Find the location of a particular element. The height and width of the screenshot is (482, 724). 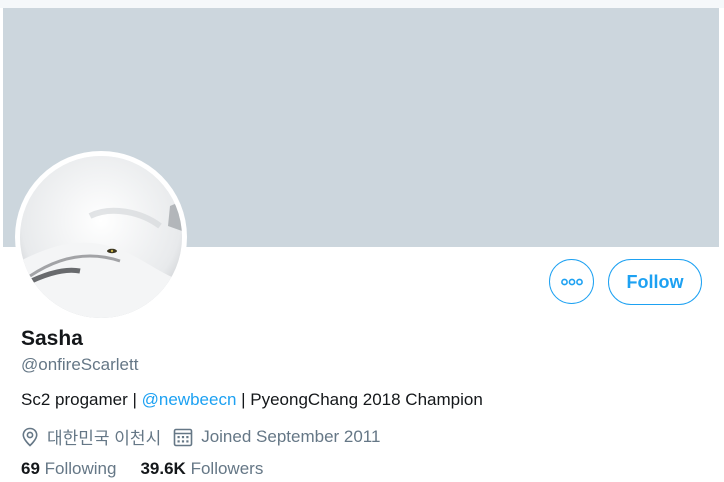

location-text: 대한민국 이천시 is located at coordinates (104, 438).